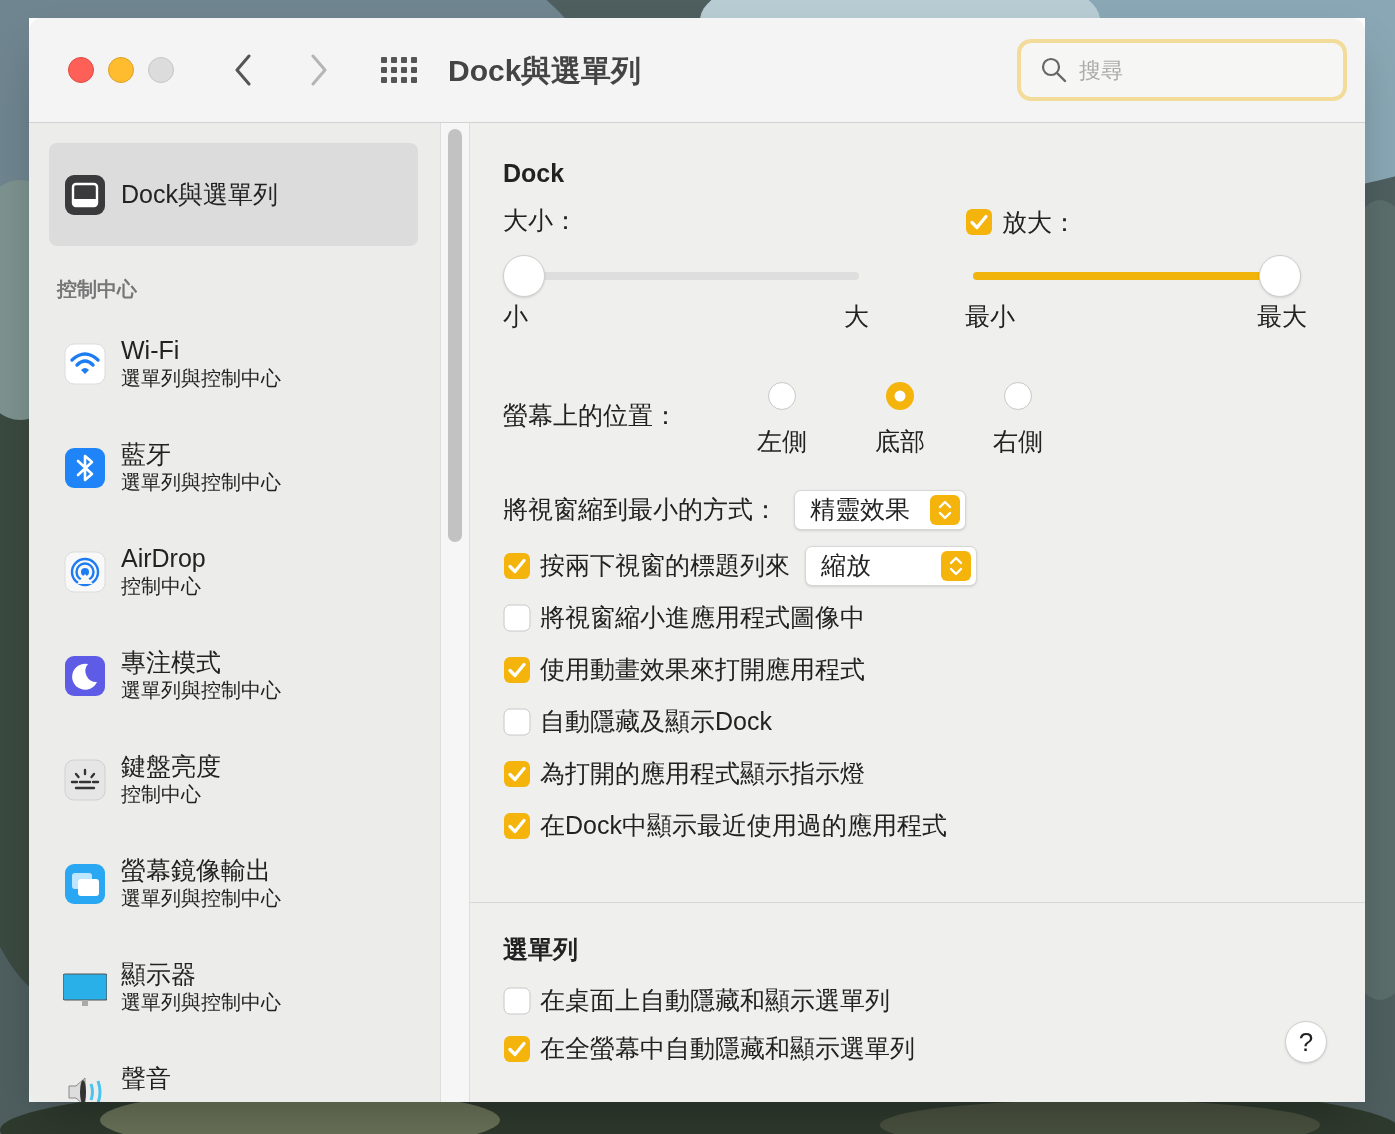 The width and height of the screenshot is (1395, 1134). What do you see at coordinates (85, 364) in the screenshot?
I see `wifi-icon` at bounding box center [85, 364].